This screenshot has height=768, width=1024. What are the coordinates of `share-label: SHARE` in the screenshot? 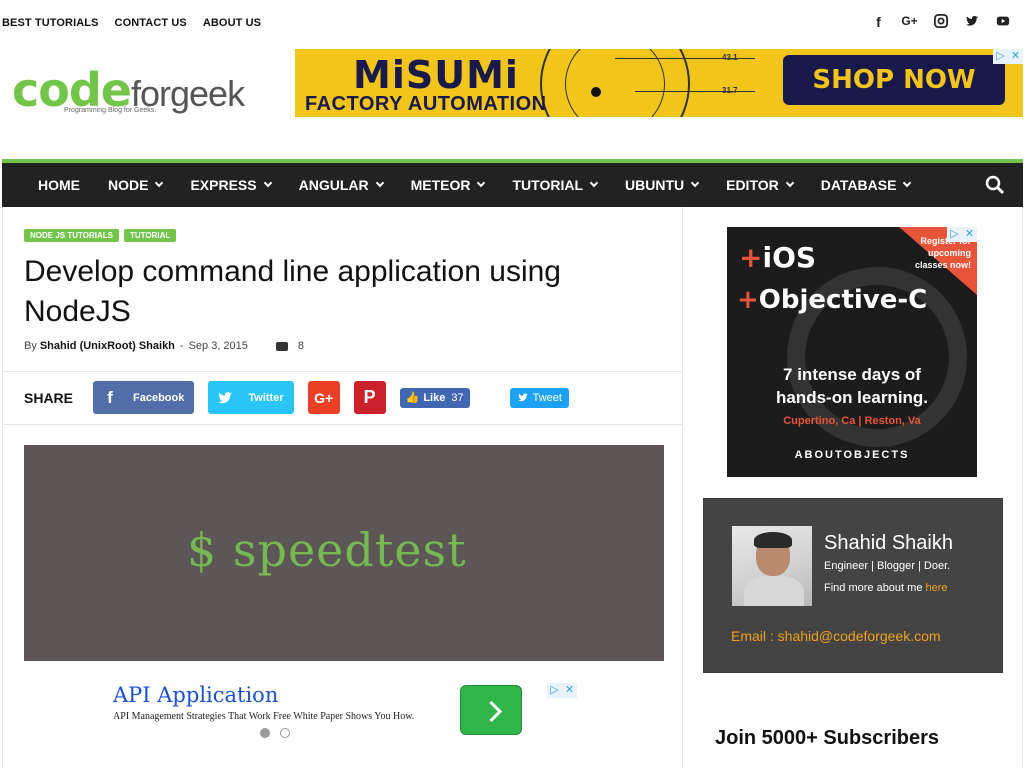 It's located at (49, 397).